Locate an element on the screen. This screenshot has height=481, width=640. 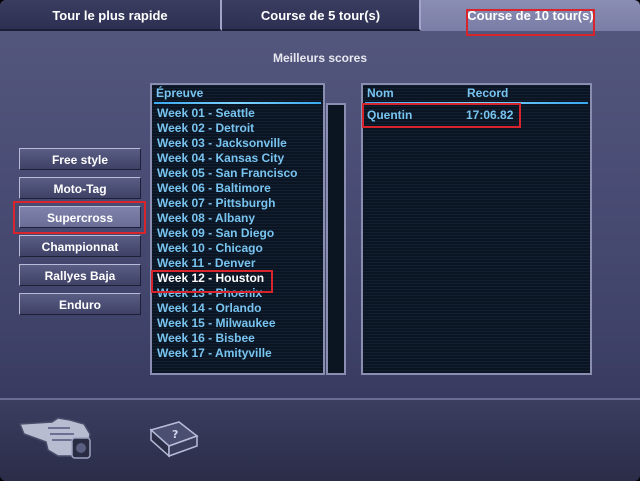
event-item: Week 10 - Chicago is located at coordinates (227, 248).